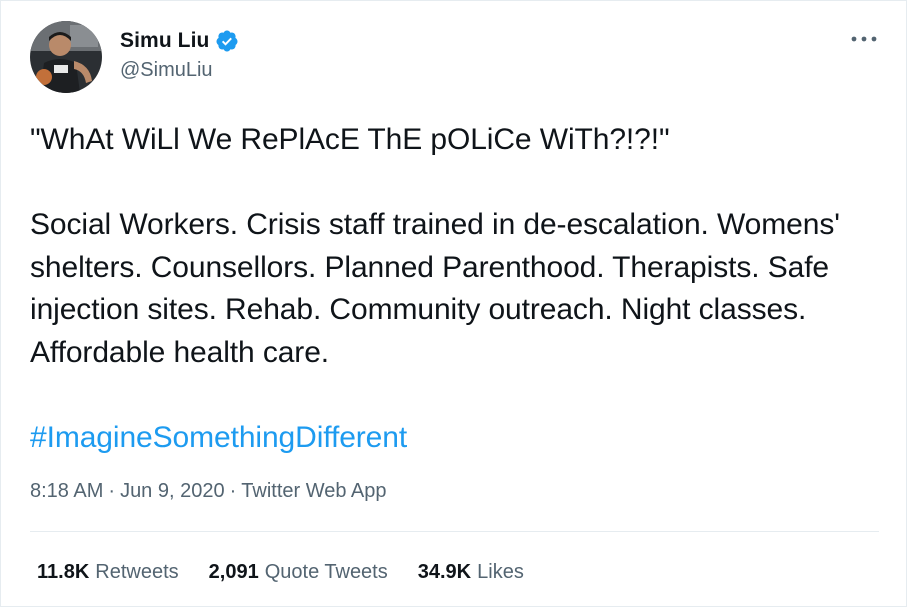  Describe the element at coordinates (166, 70) in the screenshot. I see `user-handle: @SimuLiu` at that location.